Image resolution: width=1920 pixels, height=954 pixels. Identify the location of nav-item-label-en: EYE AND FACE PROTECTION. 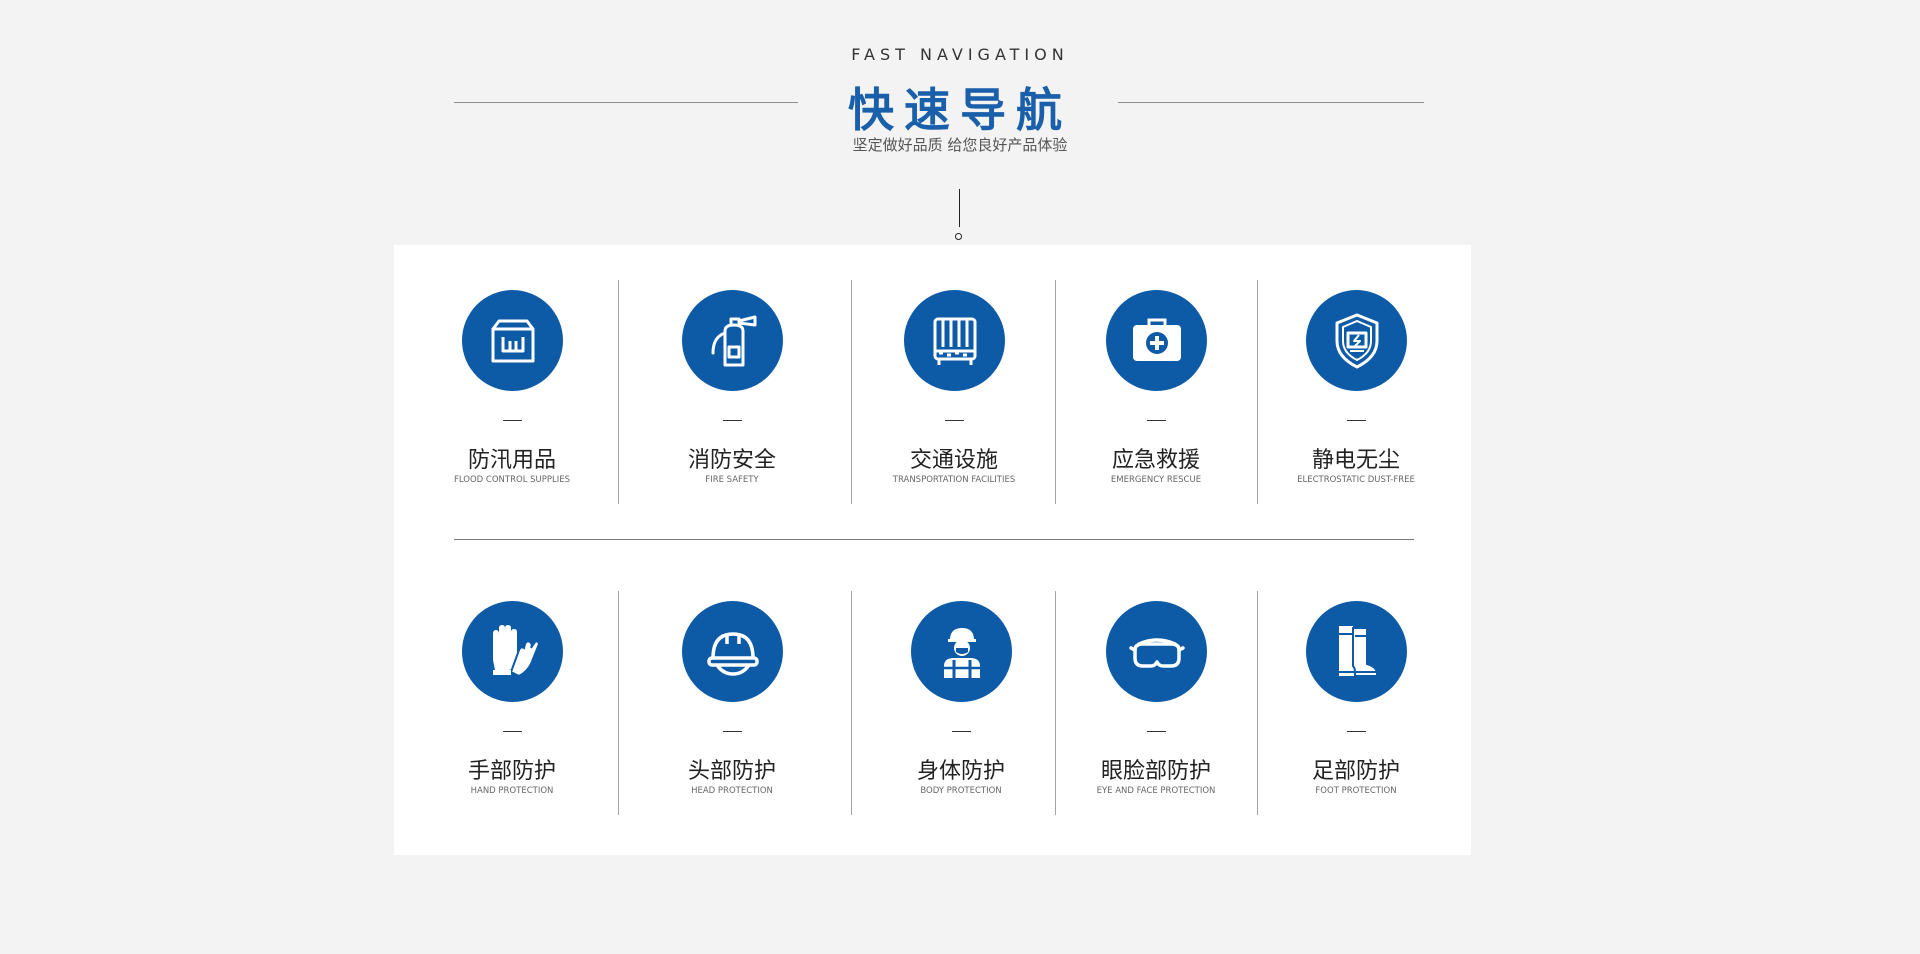
(1156, 791).